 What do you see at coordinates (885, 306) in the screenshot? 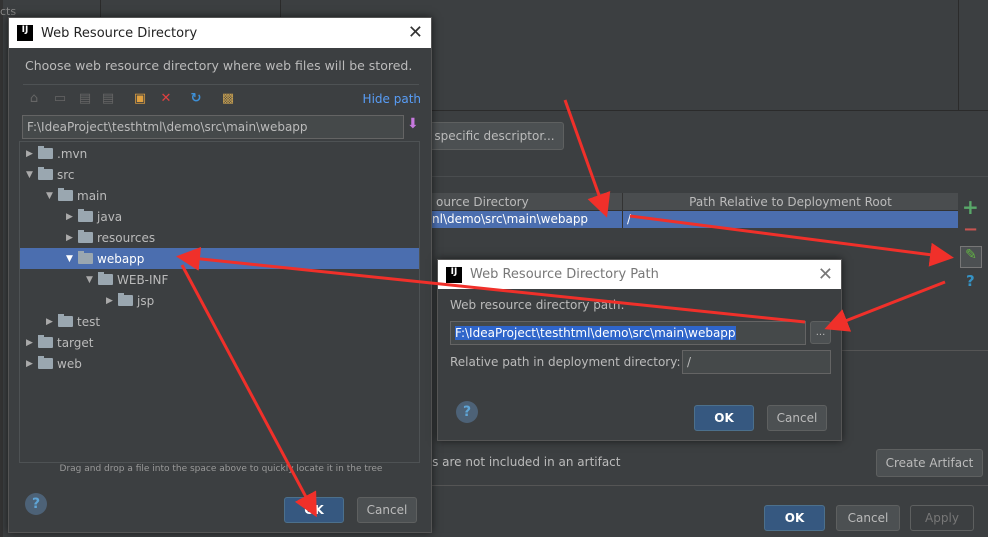
I see `arrow-to-browse-button` at bounding box center [885, 306].